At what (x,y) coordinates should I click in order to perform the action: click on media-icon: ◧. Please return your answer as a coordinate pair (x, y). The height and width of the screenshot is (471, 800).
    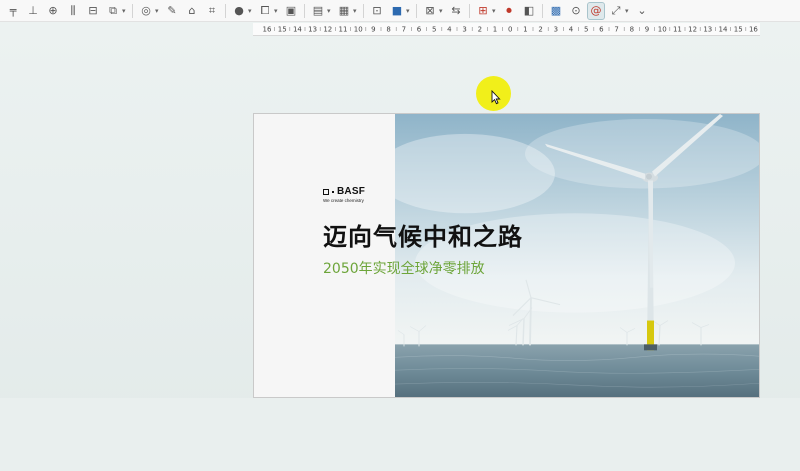
    Looking at the image, I should click on (529, 11).